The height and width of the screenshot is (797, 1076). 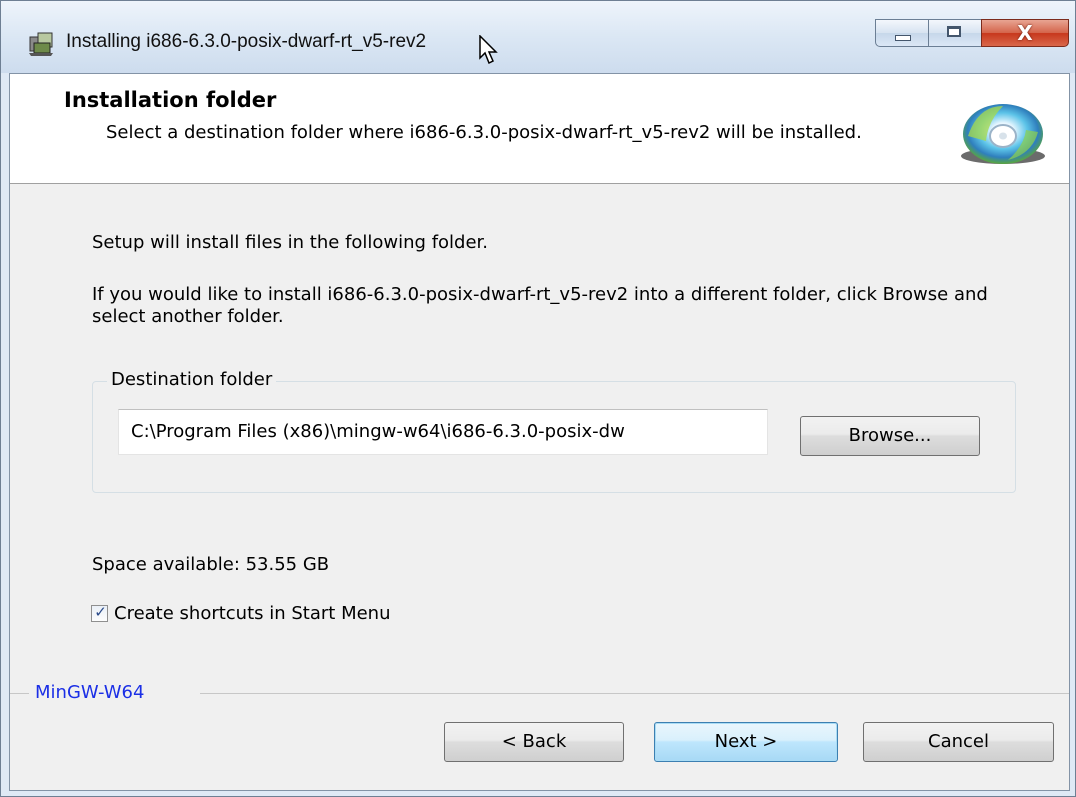 I want to click on minimize-icon, so click(x=903, y=38).